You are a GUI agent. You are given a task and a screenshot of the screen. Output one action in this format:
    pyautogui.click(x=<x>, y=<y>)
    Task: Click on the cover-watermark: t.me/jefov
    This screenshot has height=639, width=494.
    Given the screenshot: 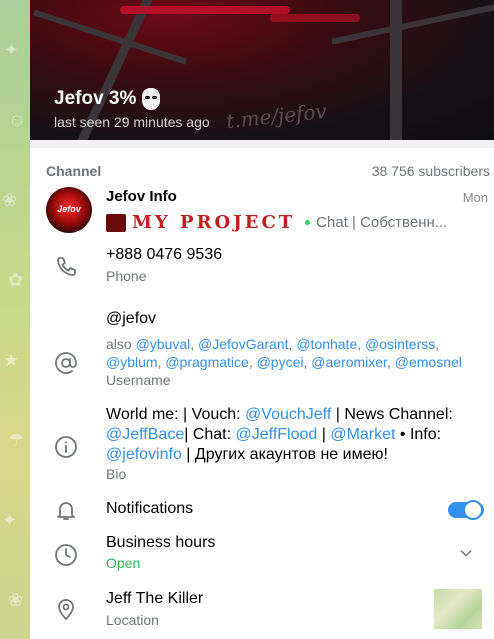 What is the action you would take?
    pyautogui.click(x=276, y=116)
    